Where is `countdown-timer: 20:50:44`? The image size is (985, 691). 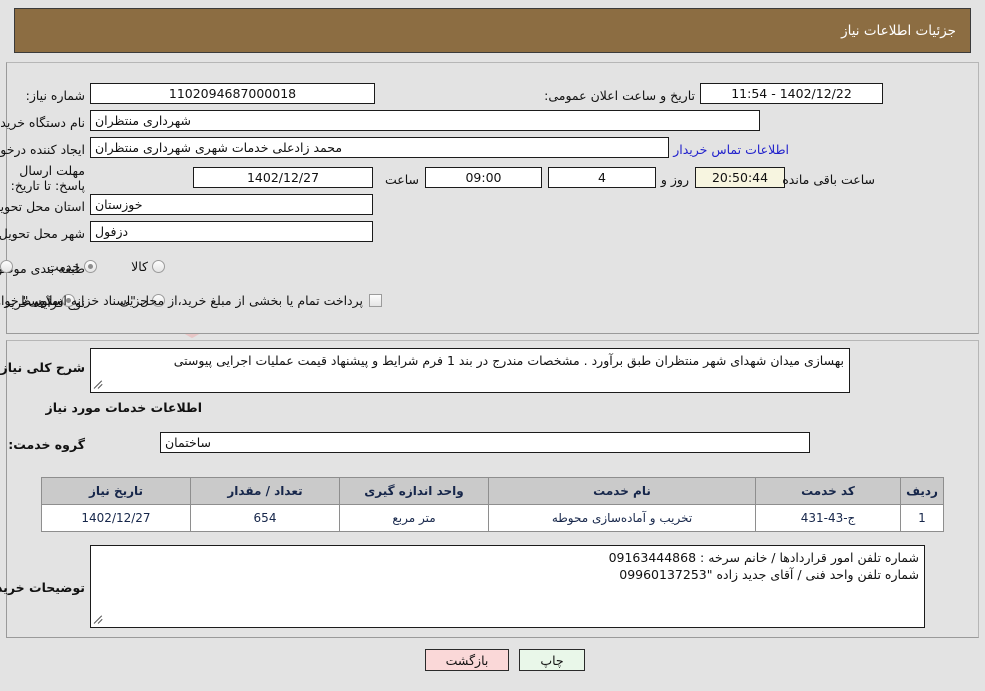 countdown-timer: 20:50:44 is located at coordinates (740, 177).